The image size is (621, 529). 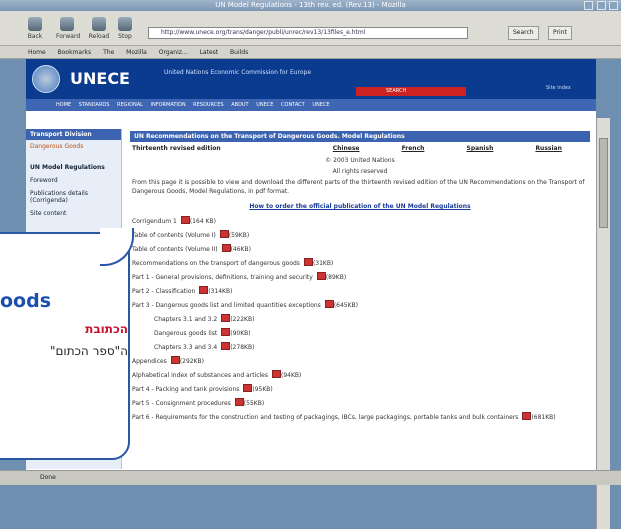 What do you see at coordinates (411, 91) in the screenshot?
I see `site-search-input: SEARCH` at bounding box center [411, 91].